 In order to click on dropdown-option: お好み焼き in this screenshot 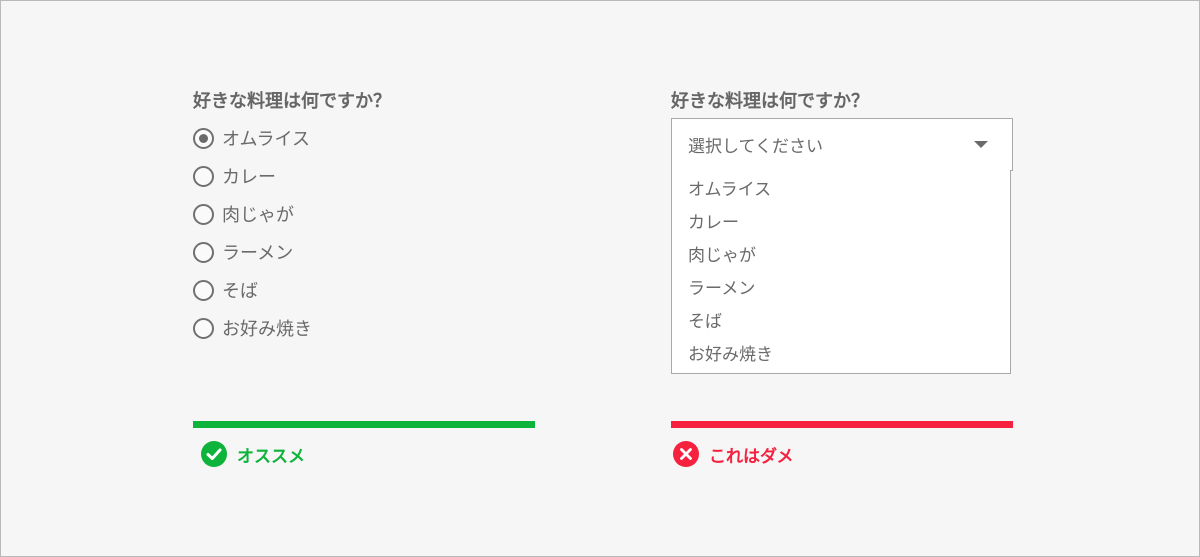, I will do `click(841, 355)`.